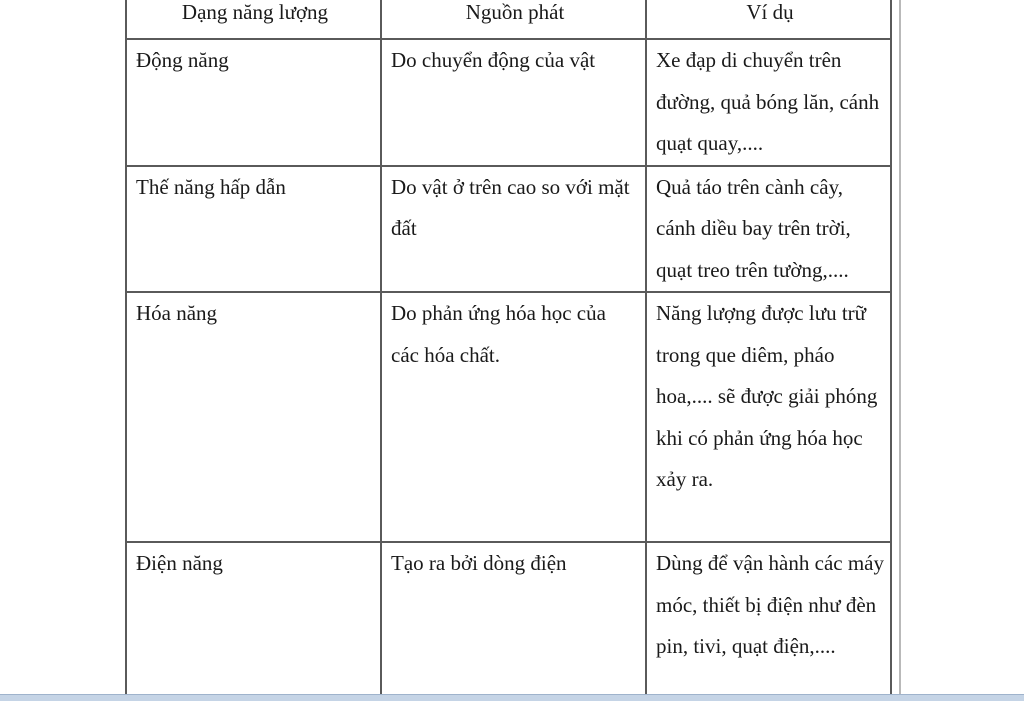 The image size is (1024, 701). Describe the element at coordinates (253, 102) in the screenshot. I see `cell-energy-form: Động năng` at that location.